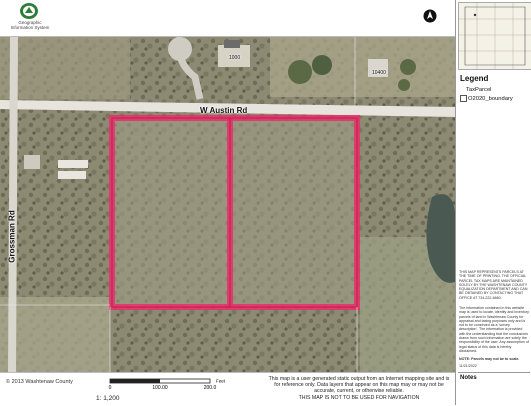 The width and height of the screenshot is (531, 406). I want to click on scale-tick: 200.0, so click(210, 388).